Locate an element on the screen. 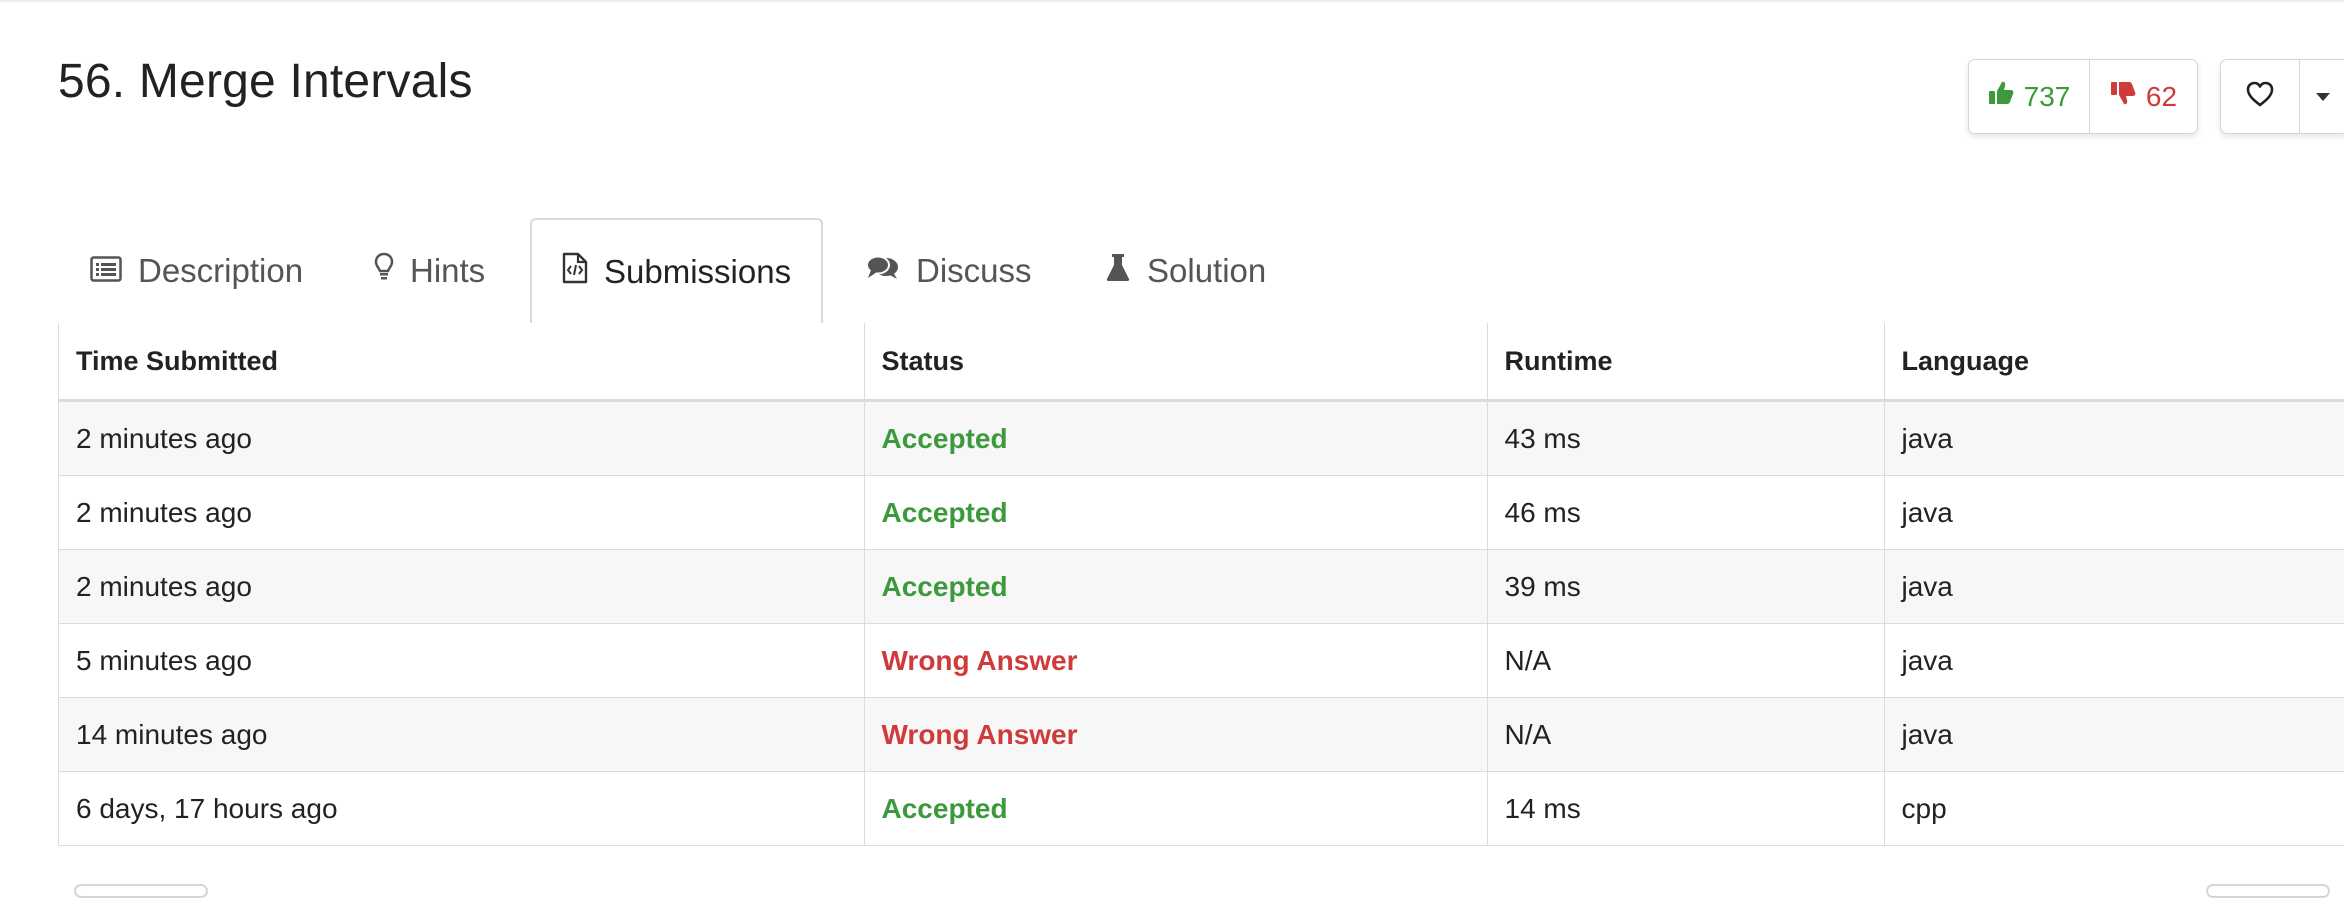 The image size is (2344, 898). comments-icon is located at coordinates (883, 271).